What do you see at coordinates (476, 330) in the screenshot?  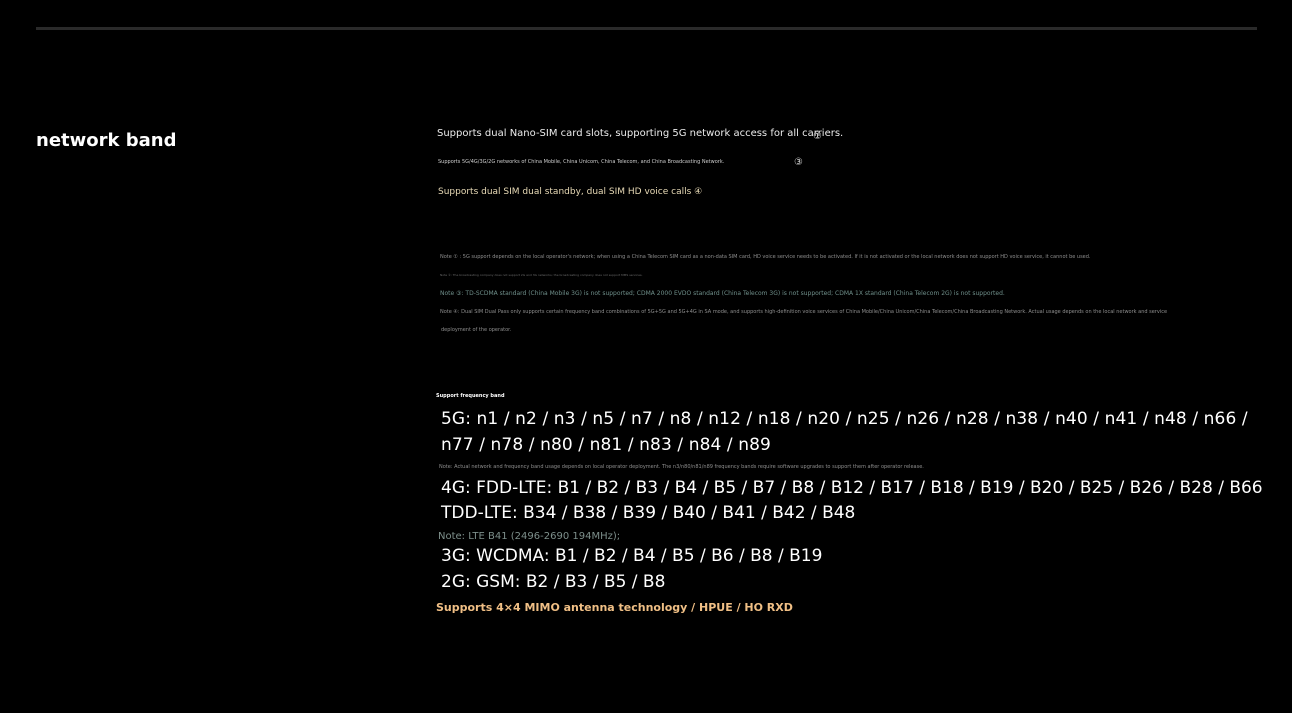 I see `note-4-continued: deployment of the operator.` at bounding box center [476, 330].